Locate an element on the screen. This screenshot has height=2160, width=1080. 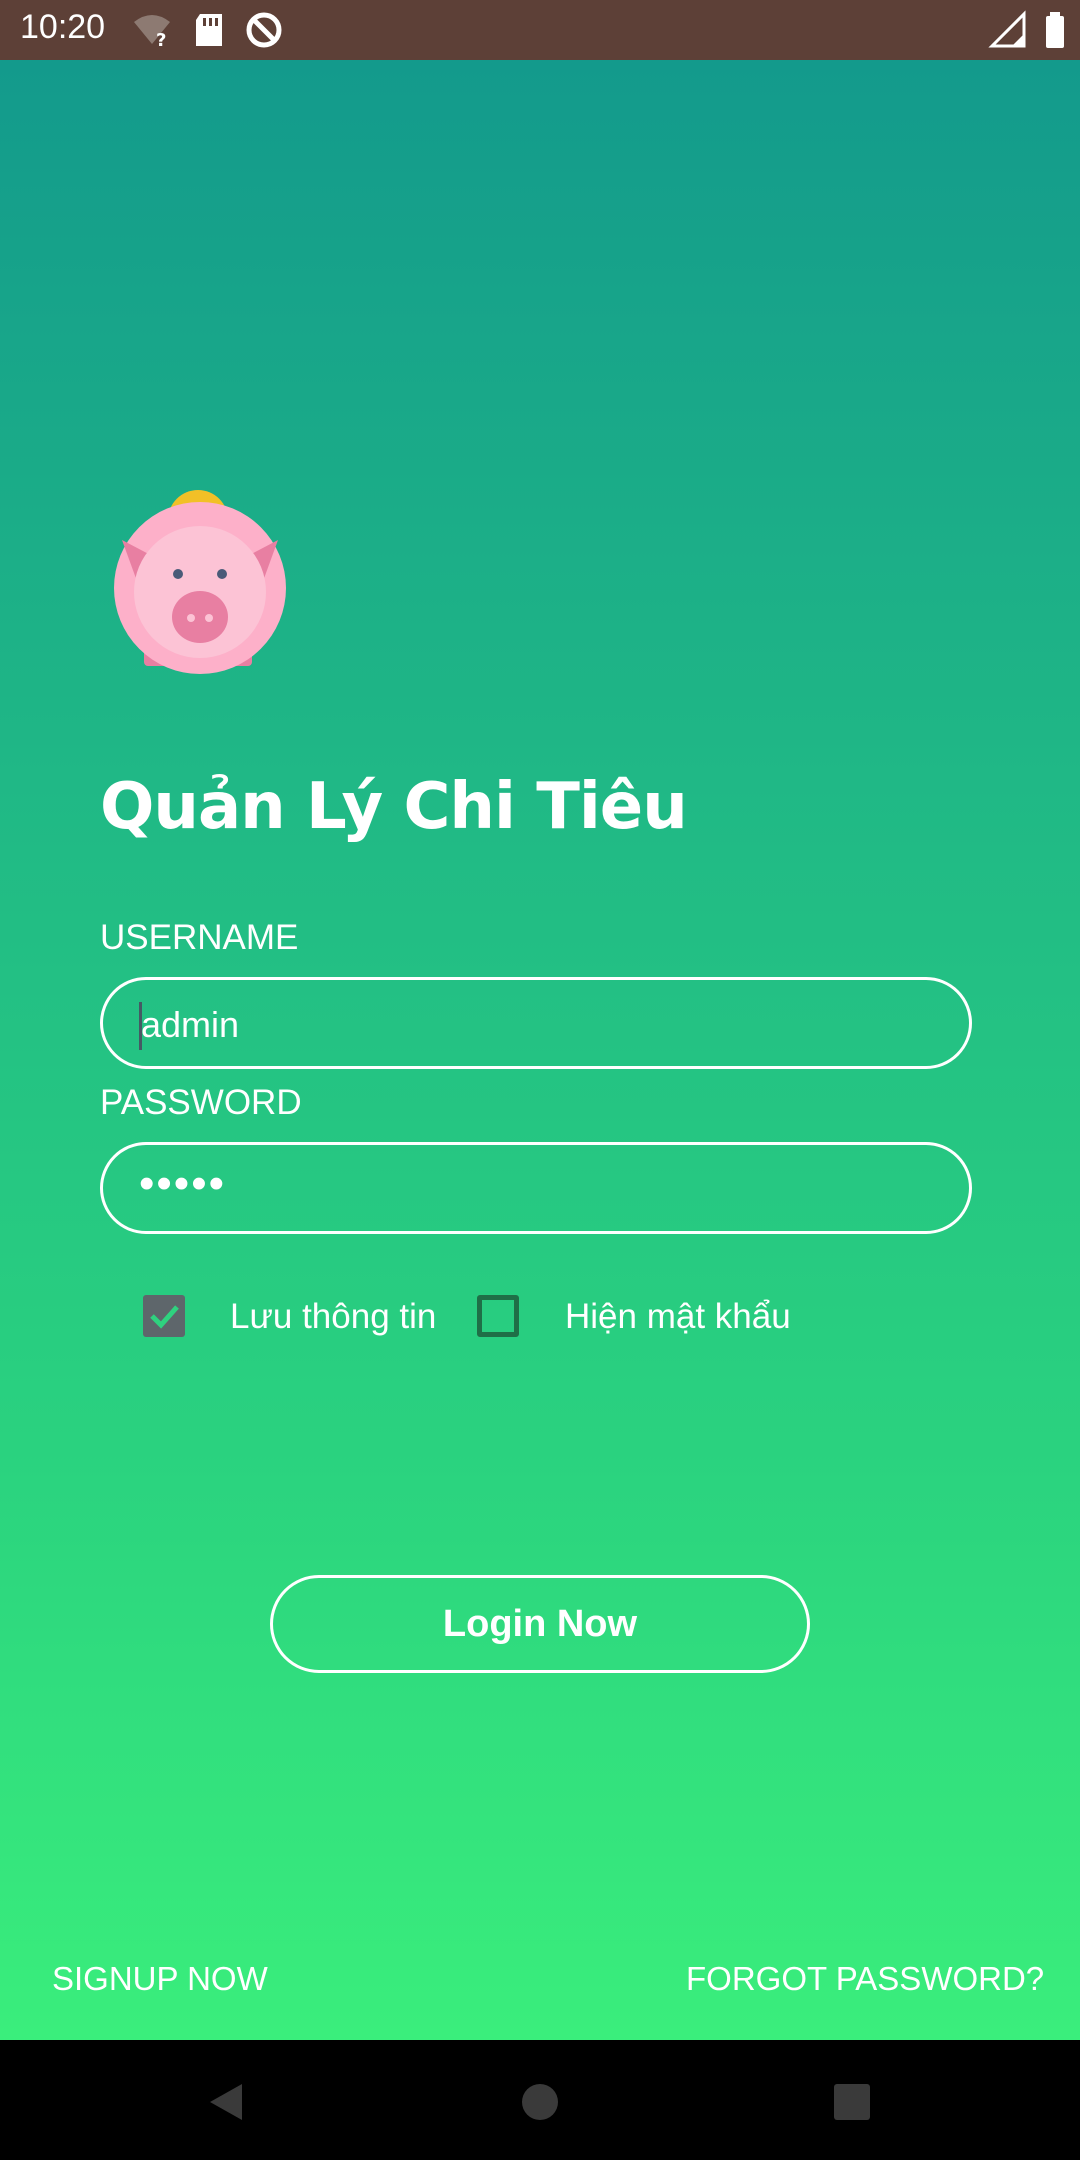
data-saver-icon is located at coordinates (264, 30).